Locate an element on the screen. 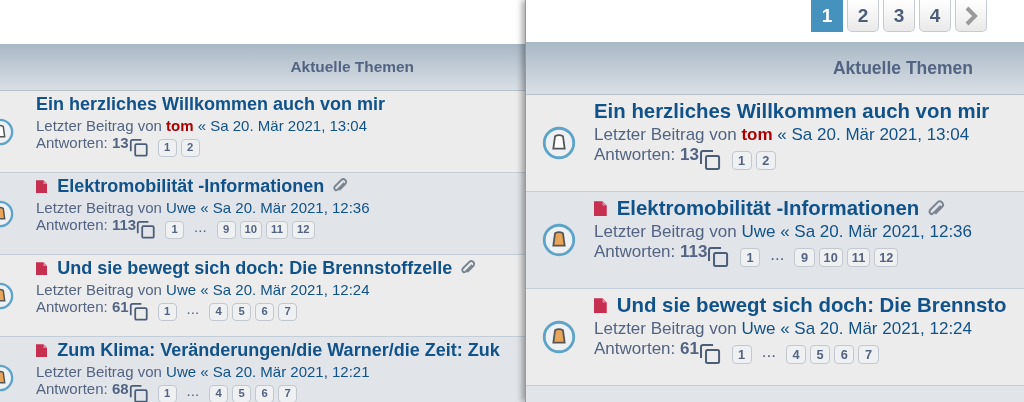 This screenshot has width=1024, height=402. page-button: 2 is located at coordinates (863, 16).